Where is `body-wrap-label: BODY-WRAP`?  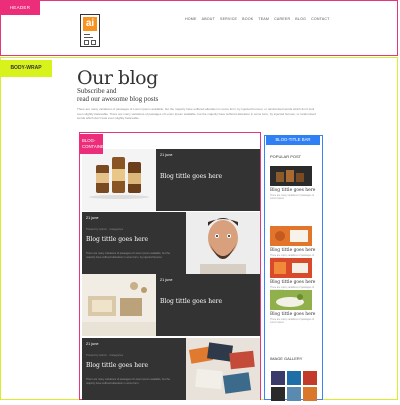 body-wrap-label: BODY-WRAP is located at coordinates (26, 68).